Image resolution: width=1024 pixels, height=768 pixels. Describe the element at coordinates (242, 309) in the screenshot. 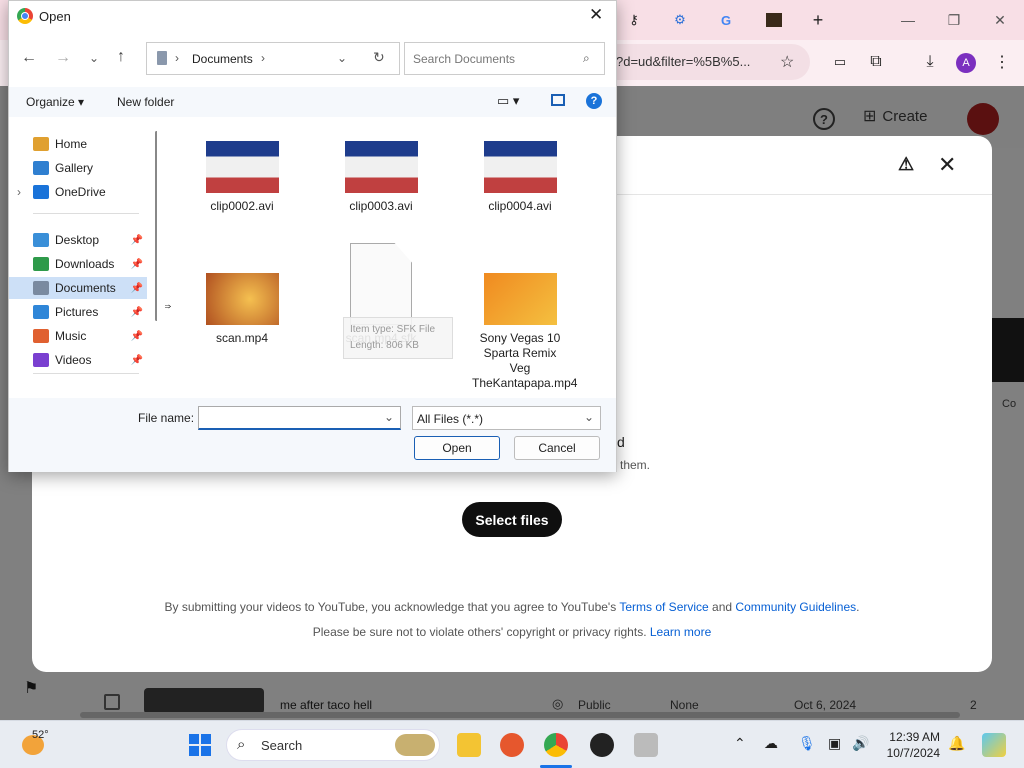

I see `file-item: scan.mp4` at that location.